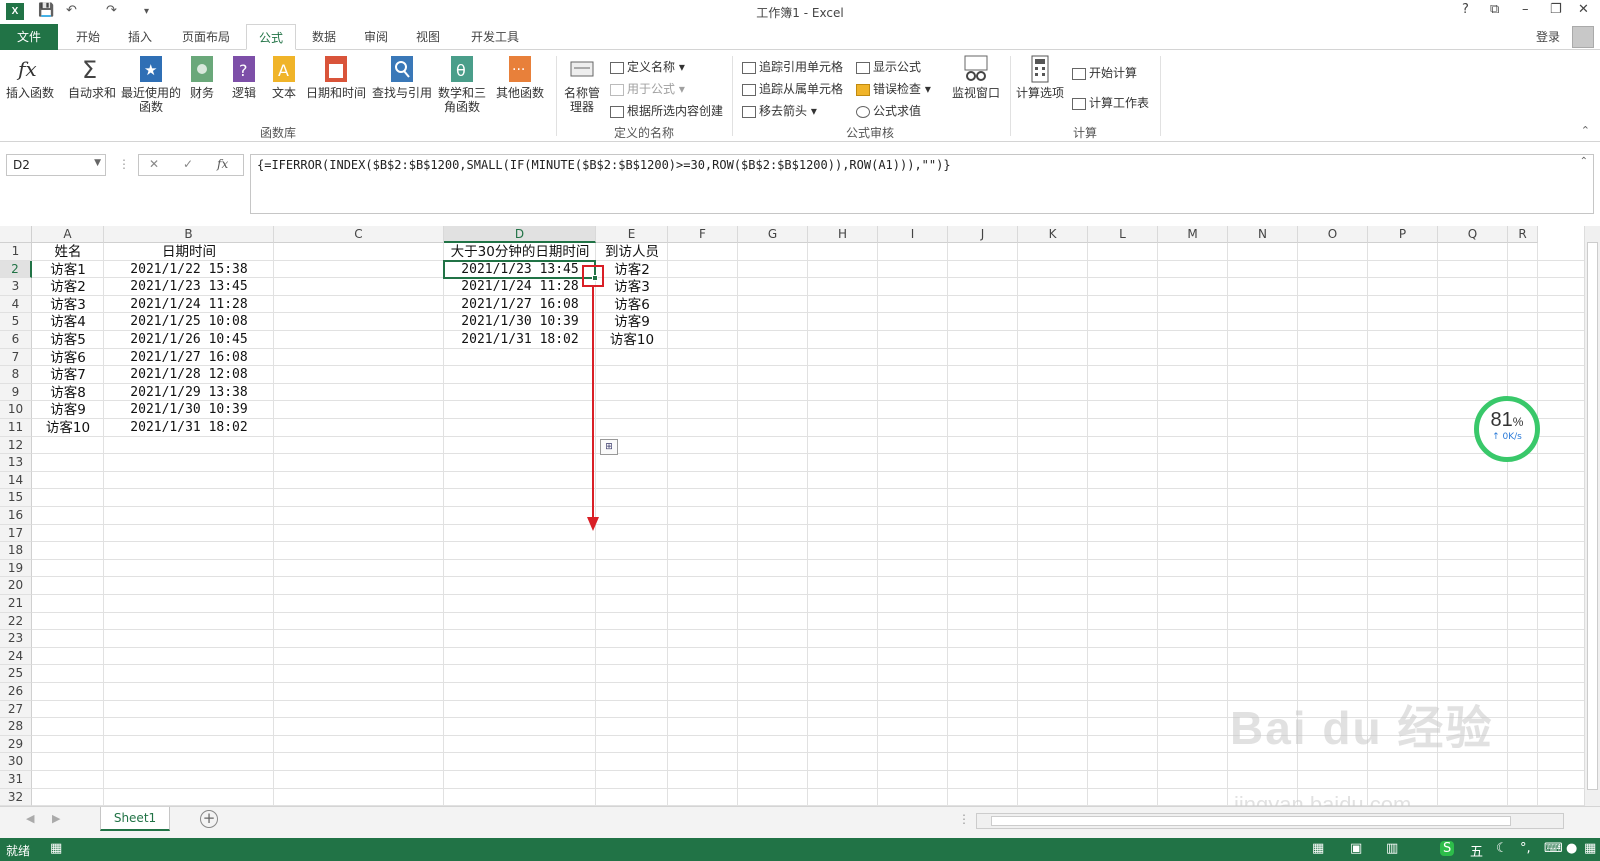  I want to click on error-checking-button: 错误检查 ▾, so click(893, 88).